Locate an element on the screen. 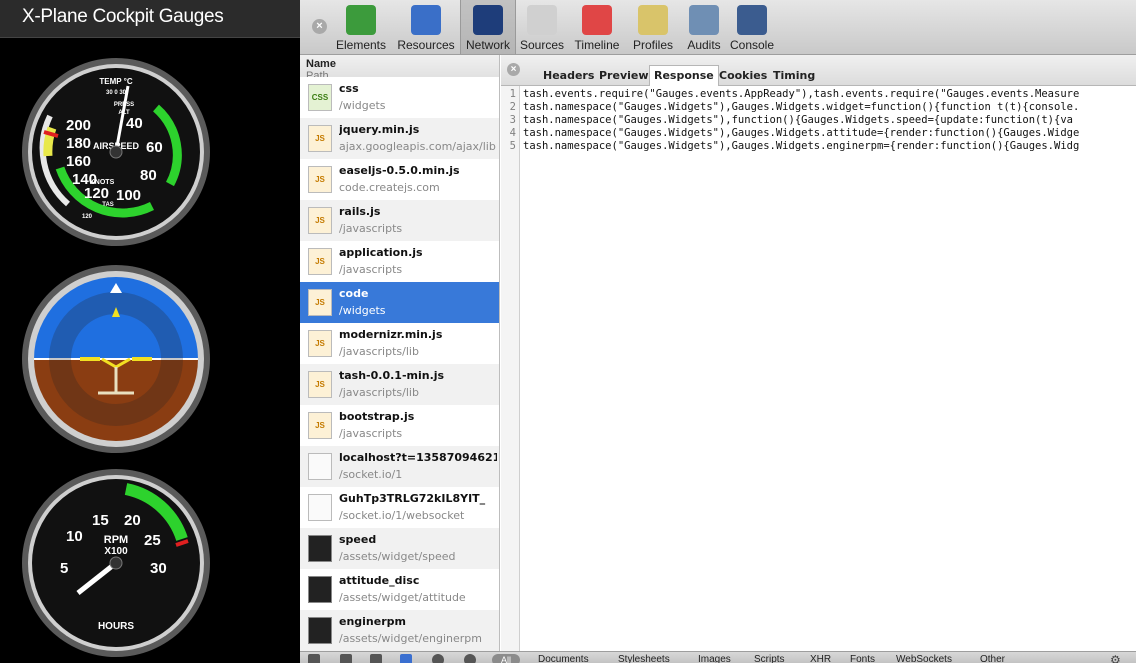 The width and height of the screenshot is (1136, 663). console-drawer-icon is located at coordinates (346, 658).